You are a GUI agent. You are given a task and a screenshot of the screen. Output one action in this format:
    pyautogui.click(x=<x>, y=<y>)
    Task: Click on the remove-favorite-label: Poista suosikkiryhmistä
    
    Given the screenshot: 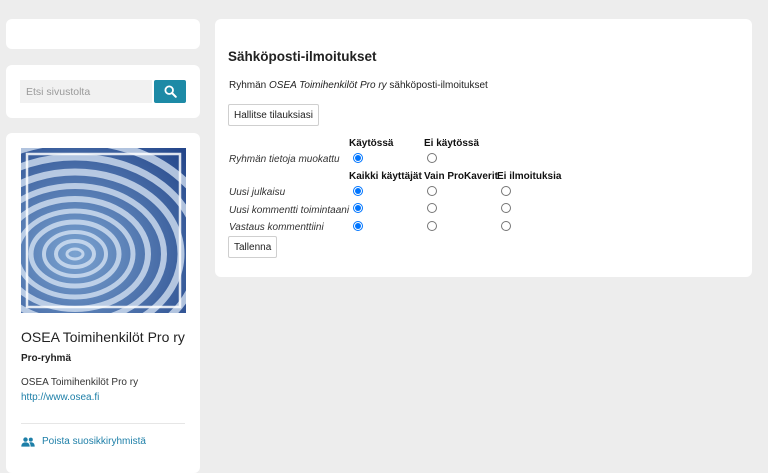 What is the action you would take?
    pyautogui.click(x=94, y=441)
    